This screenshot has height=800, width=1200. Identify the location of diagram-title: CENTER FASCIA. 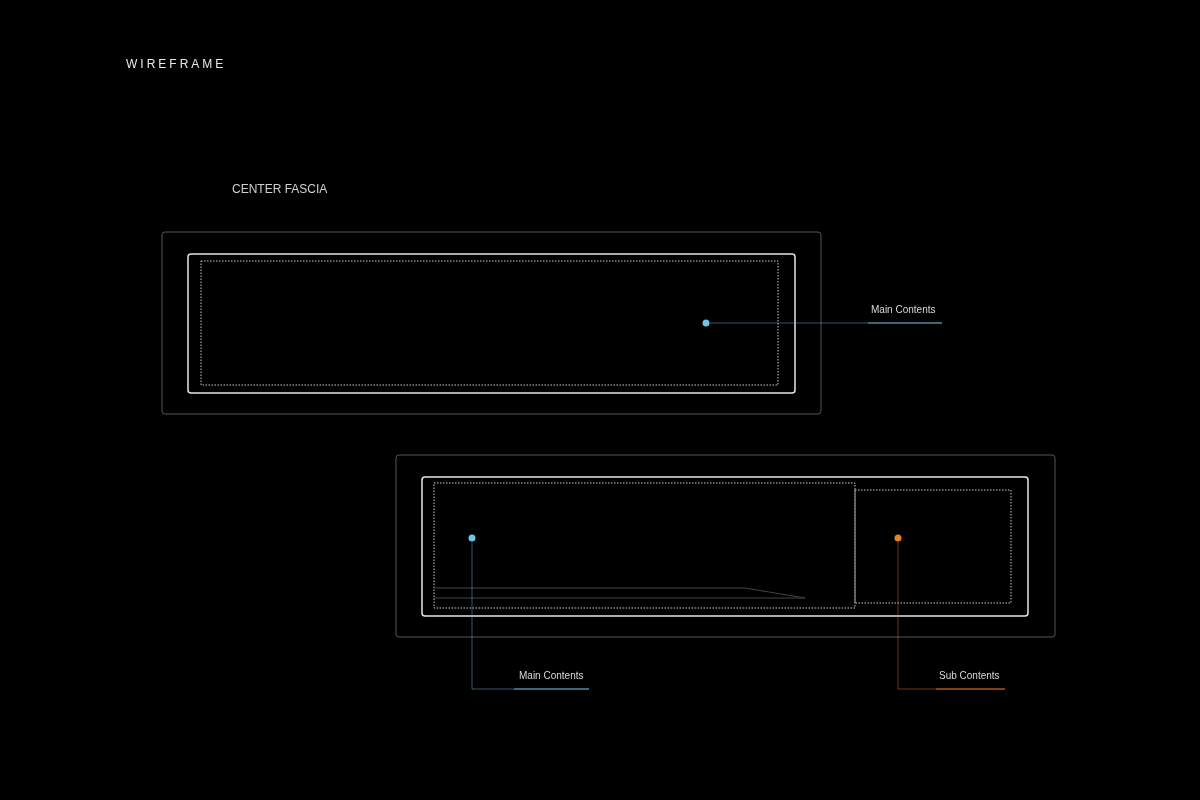
(280, 189).